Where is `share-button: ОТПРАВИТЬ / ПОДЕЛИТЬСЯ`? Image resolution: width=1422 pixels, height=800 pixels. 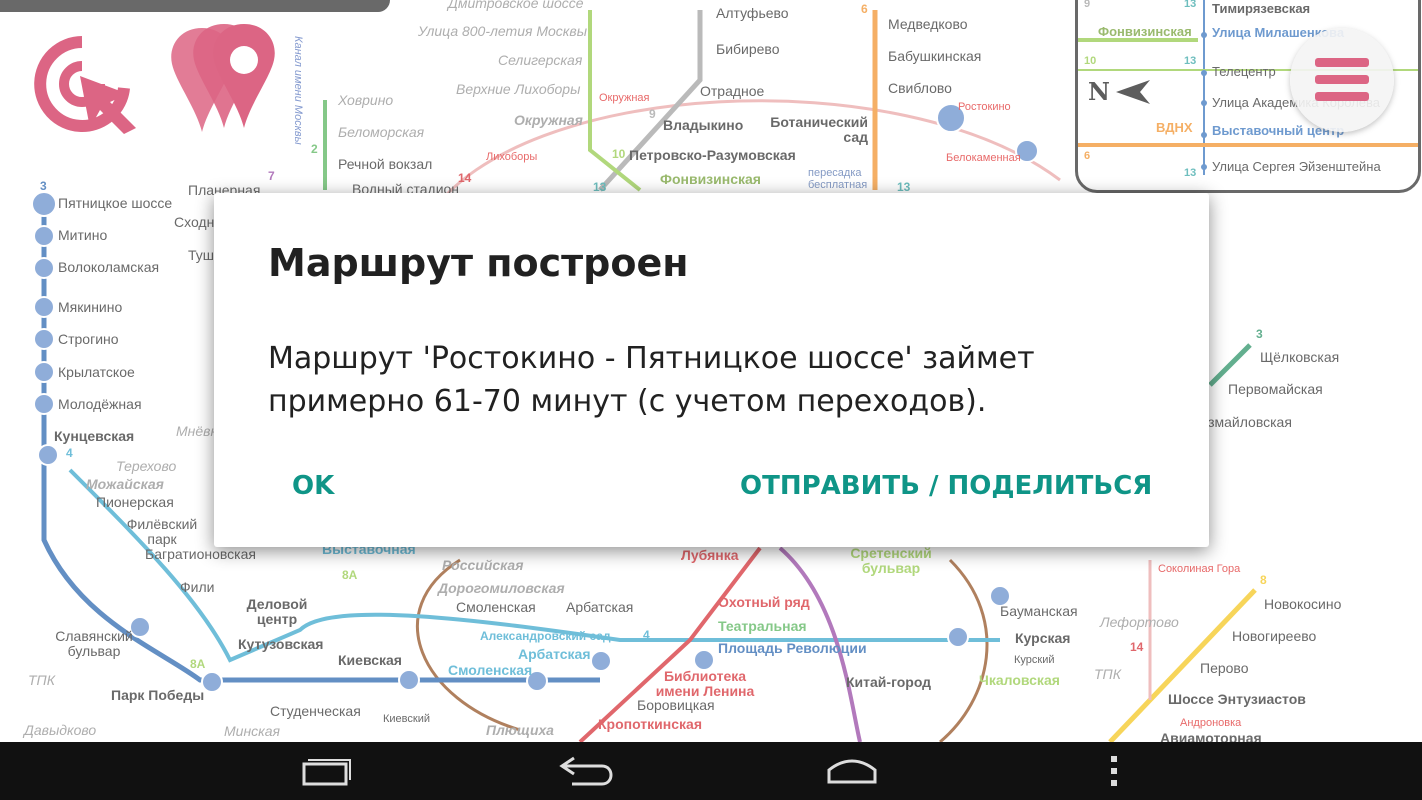
share-button: ОТПРАВИТЬ / ПОДЕЛИТЬСЯ is located at coordinates (946, 486).